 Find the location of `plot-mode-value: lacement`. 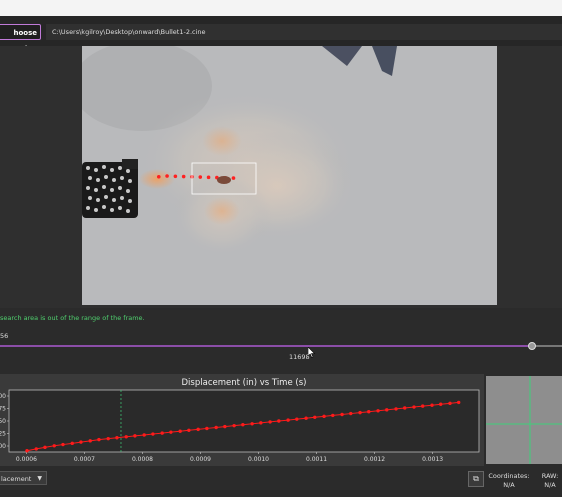

plot-mode-value: lacement is located at coordinates (16, 479).